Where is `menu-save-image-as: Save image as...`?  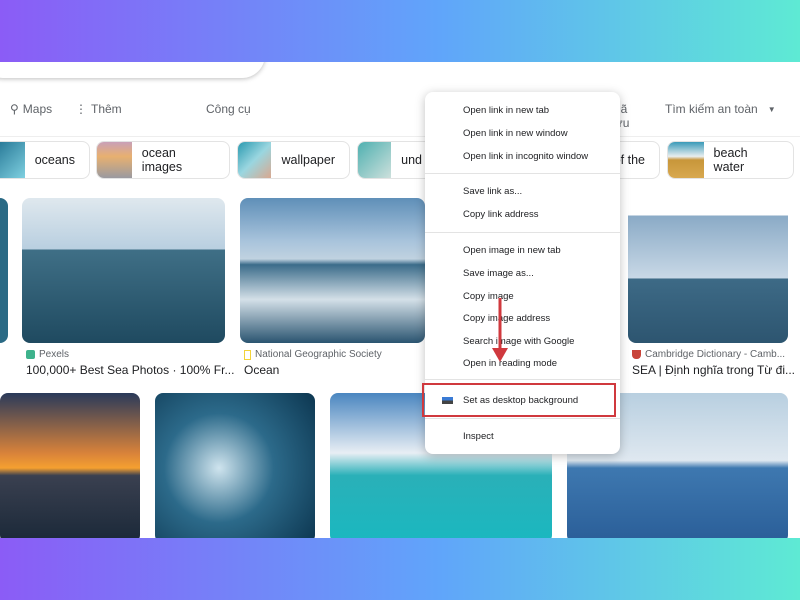 menu-save-image-as: Save image as... is located at coordinates (498, 273).